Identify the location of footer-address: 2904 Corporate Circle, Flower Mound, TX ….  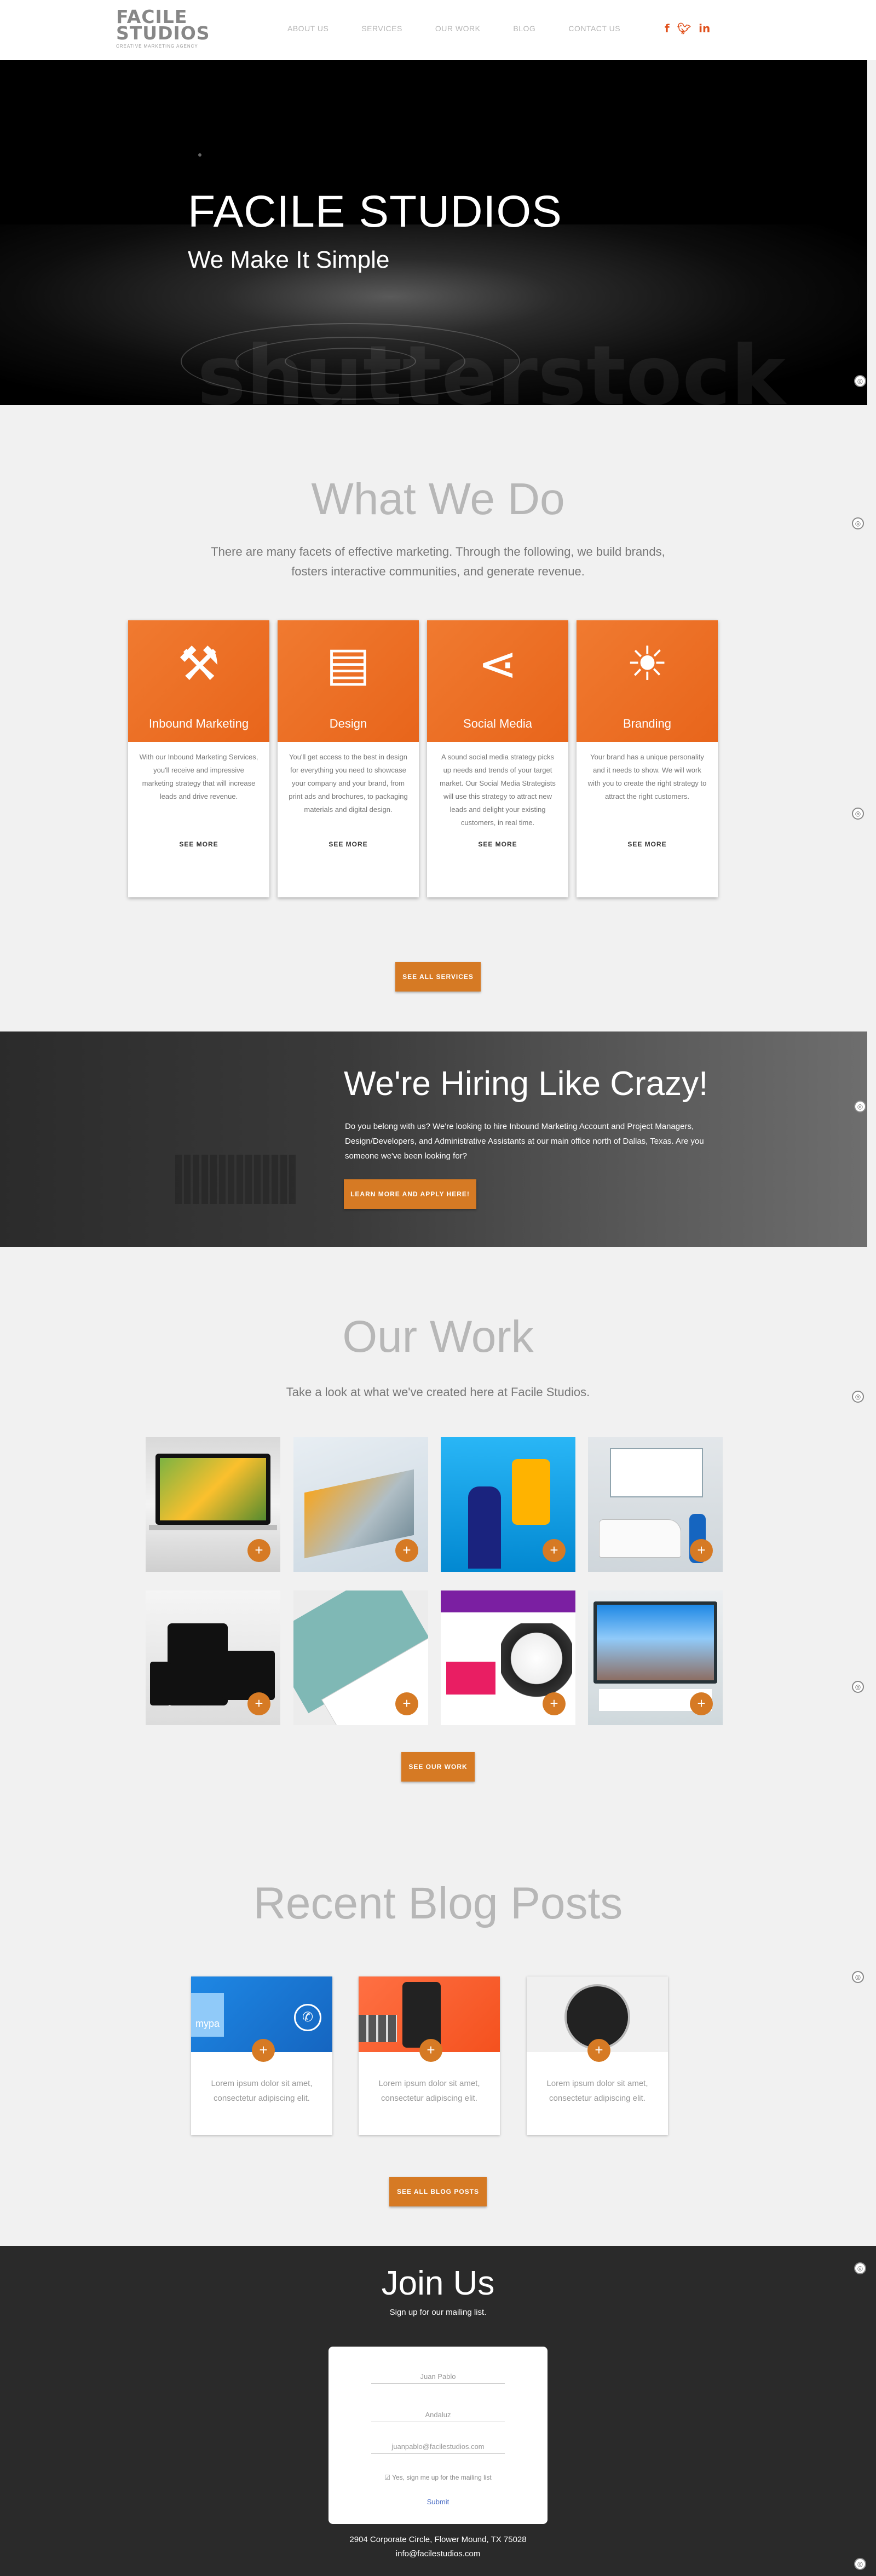
(438, 2539).